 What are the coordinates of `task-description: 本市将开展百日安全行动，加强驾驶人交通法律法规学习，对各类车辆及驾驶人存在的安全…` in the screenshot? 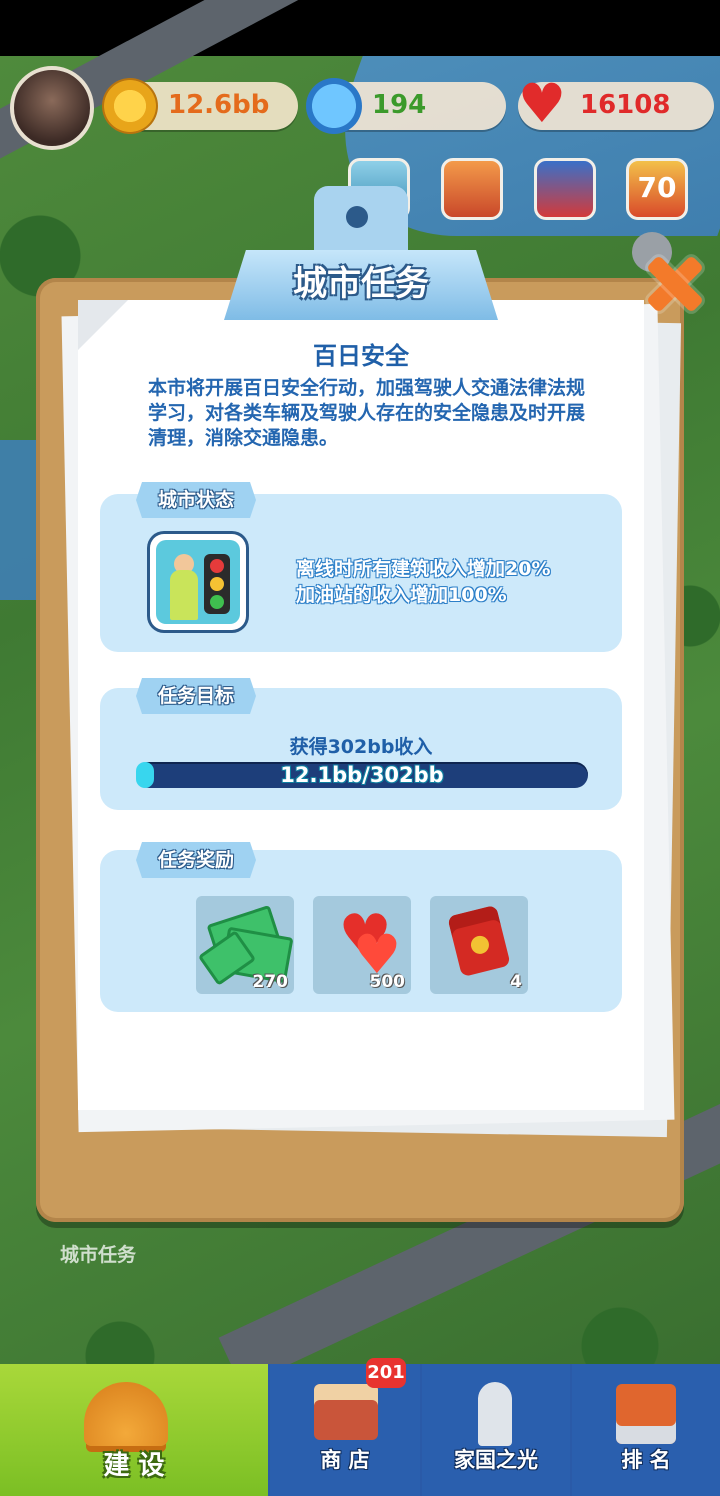 It's located at (367, 413).